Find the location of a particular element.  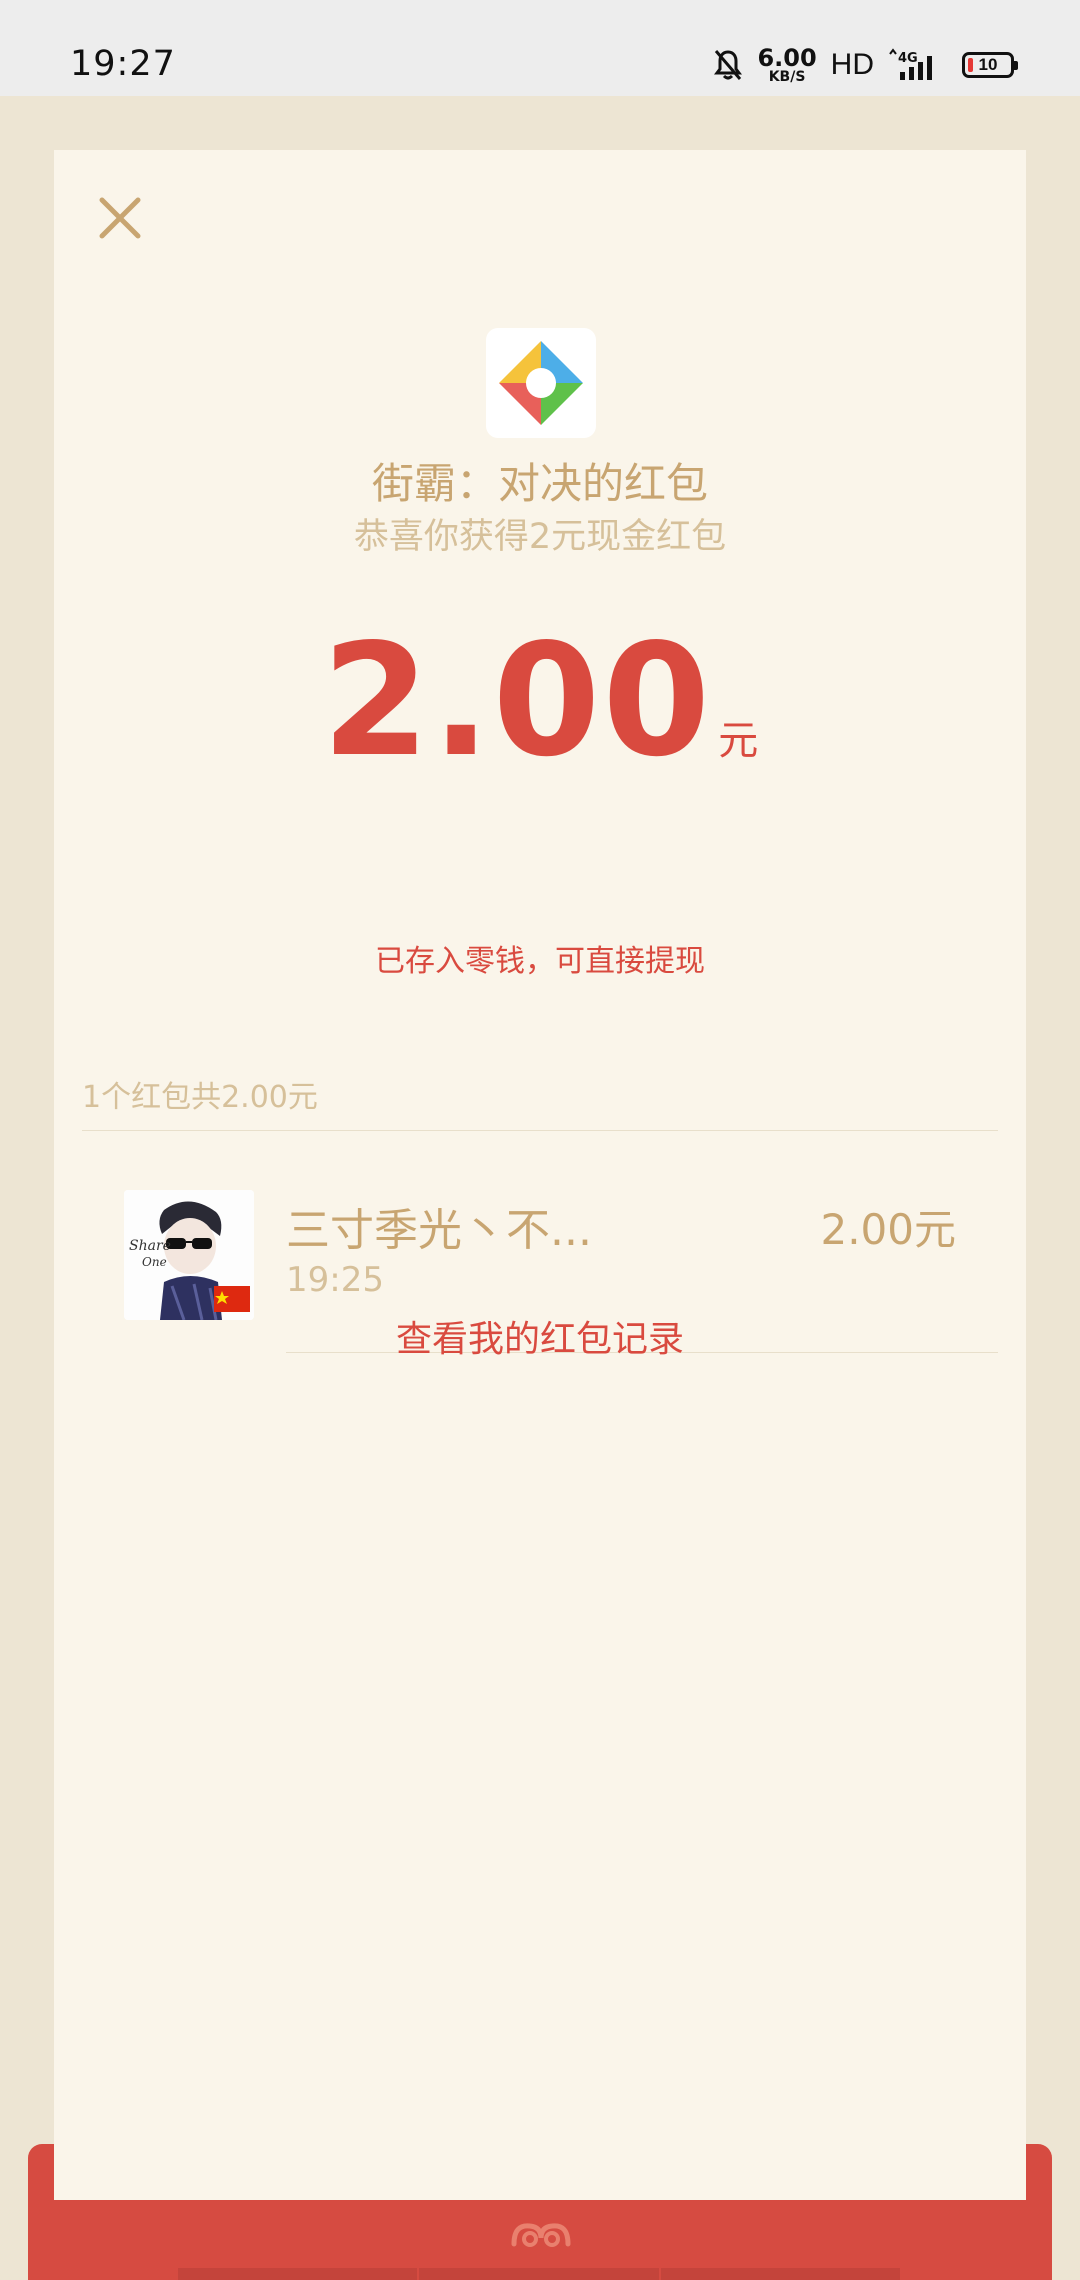

avatar: Share One is located at coordinates (189, 1255).